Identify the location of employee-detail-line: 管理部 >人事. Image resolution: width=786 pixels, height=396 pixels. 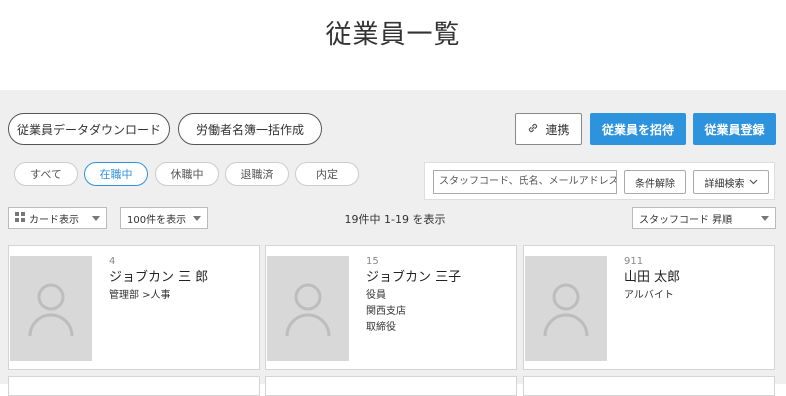
(140, 295).